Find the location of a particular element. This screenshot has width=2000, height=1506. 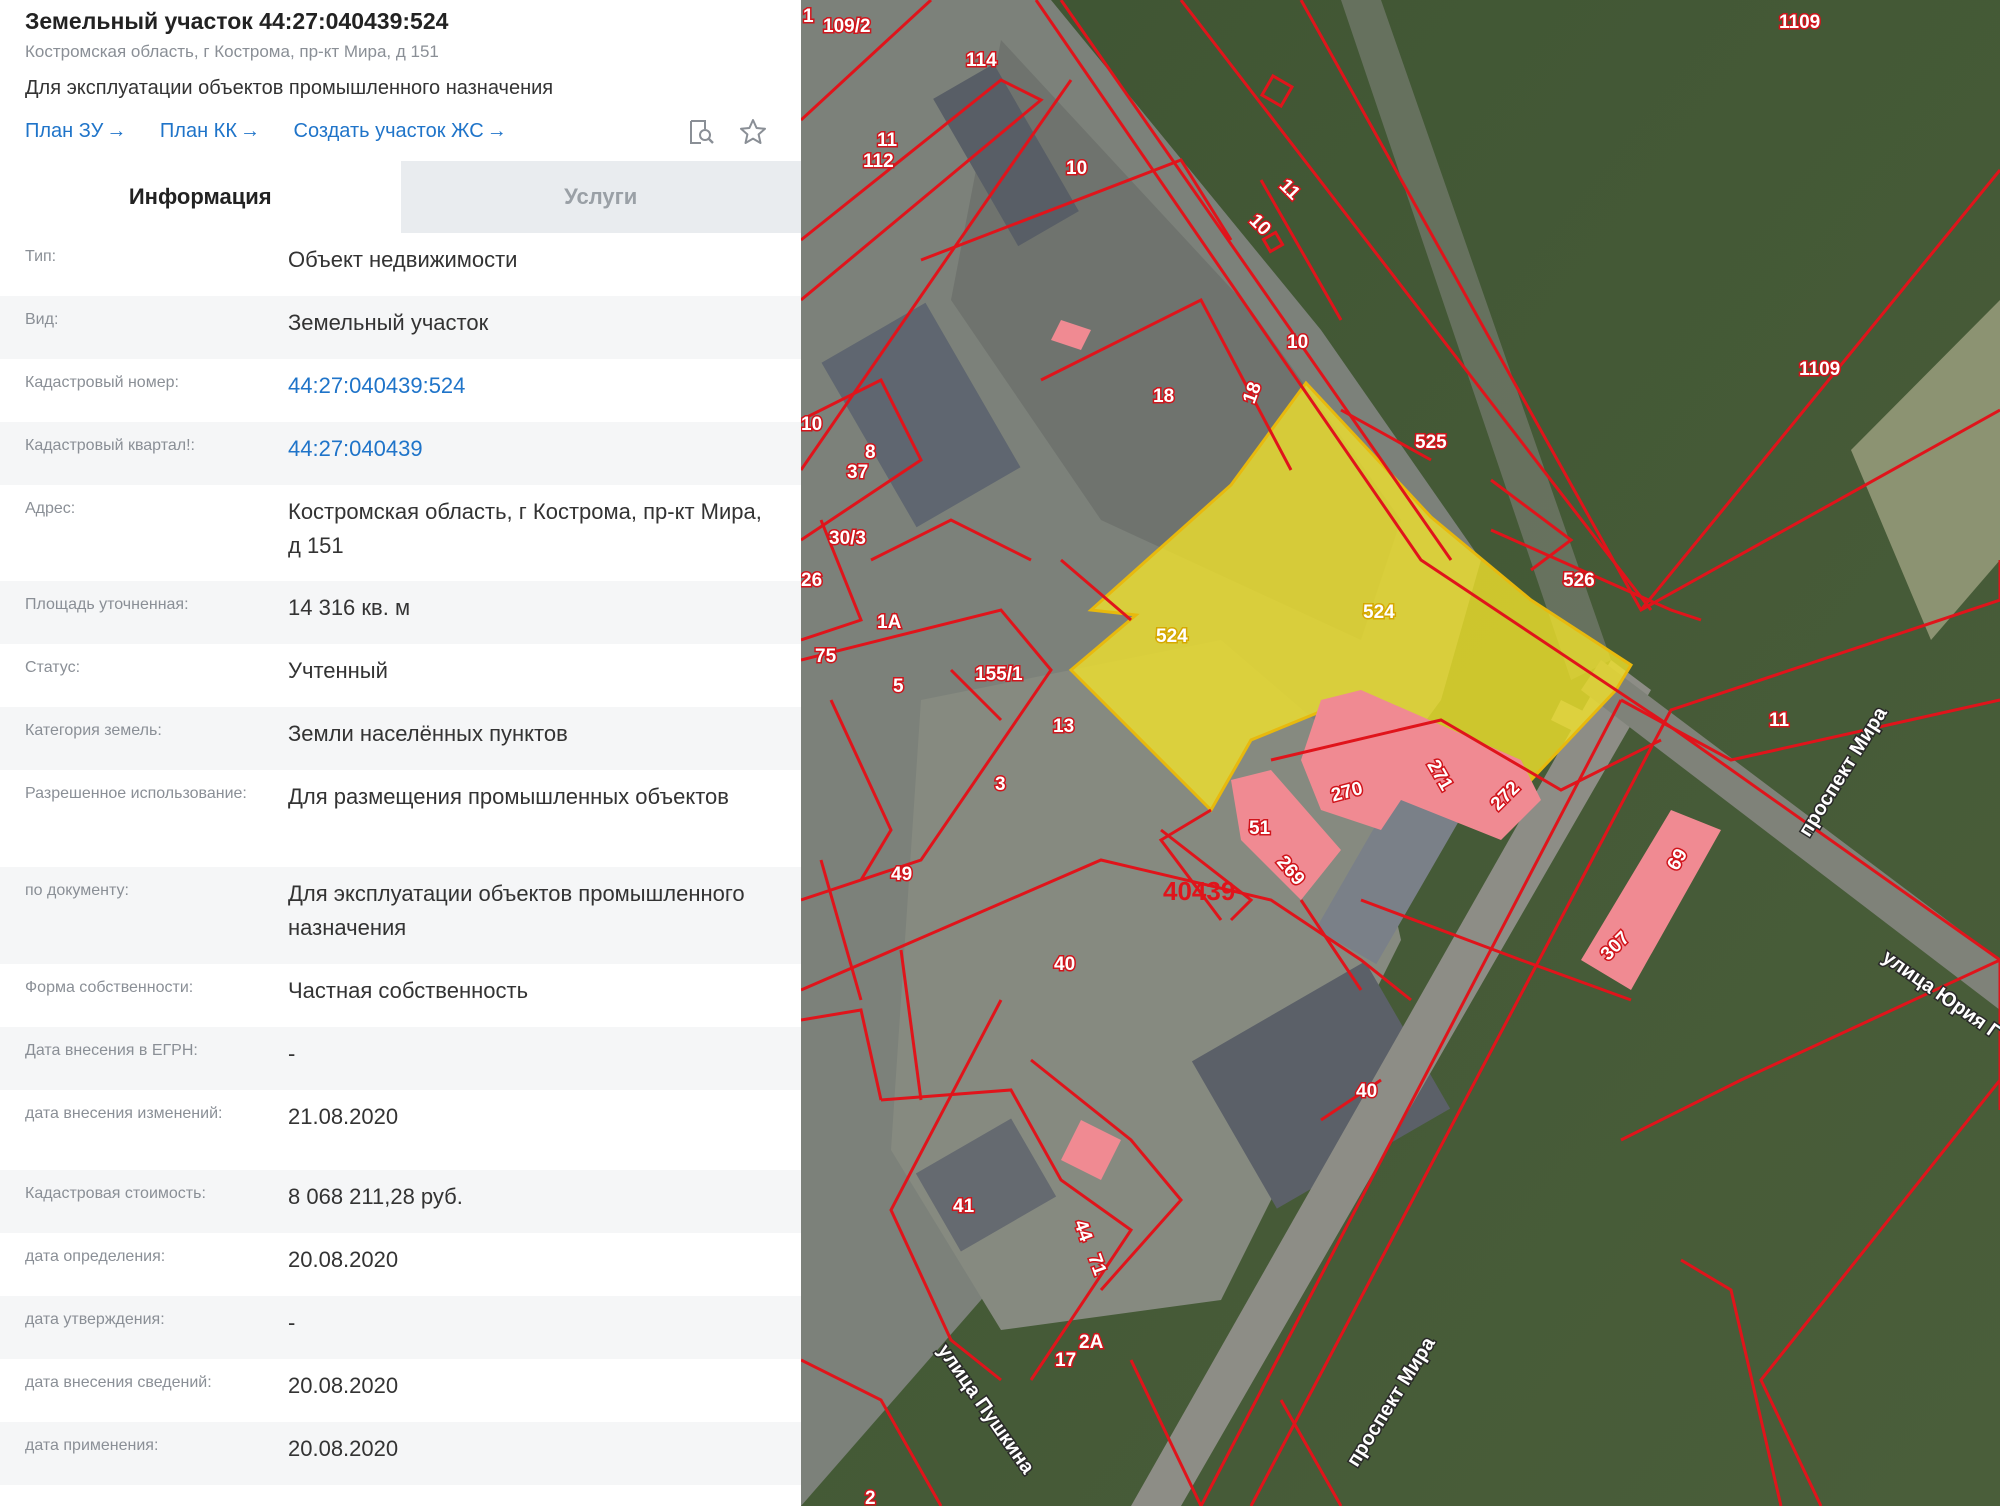

plan-kk-link: План КК → is located at coordinates (210, 131).